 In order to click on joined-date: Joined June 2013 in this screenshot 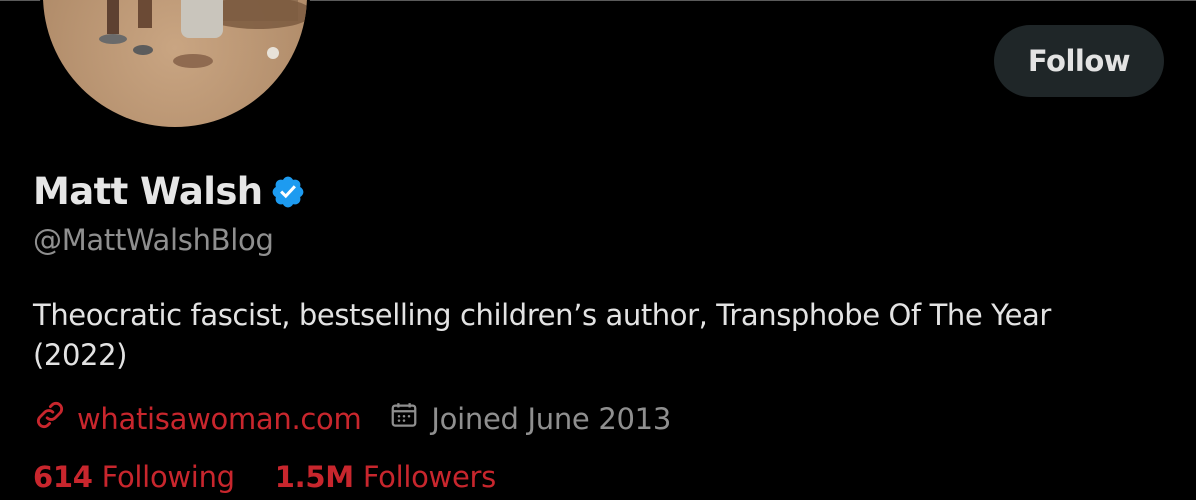, I will do `click(530, 418)`.